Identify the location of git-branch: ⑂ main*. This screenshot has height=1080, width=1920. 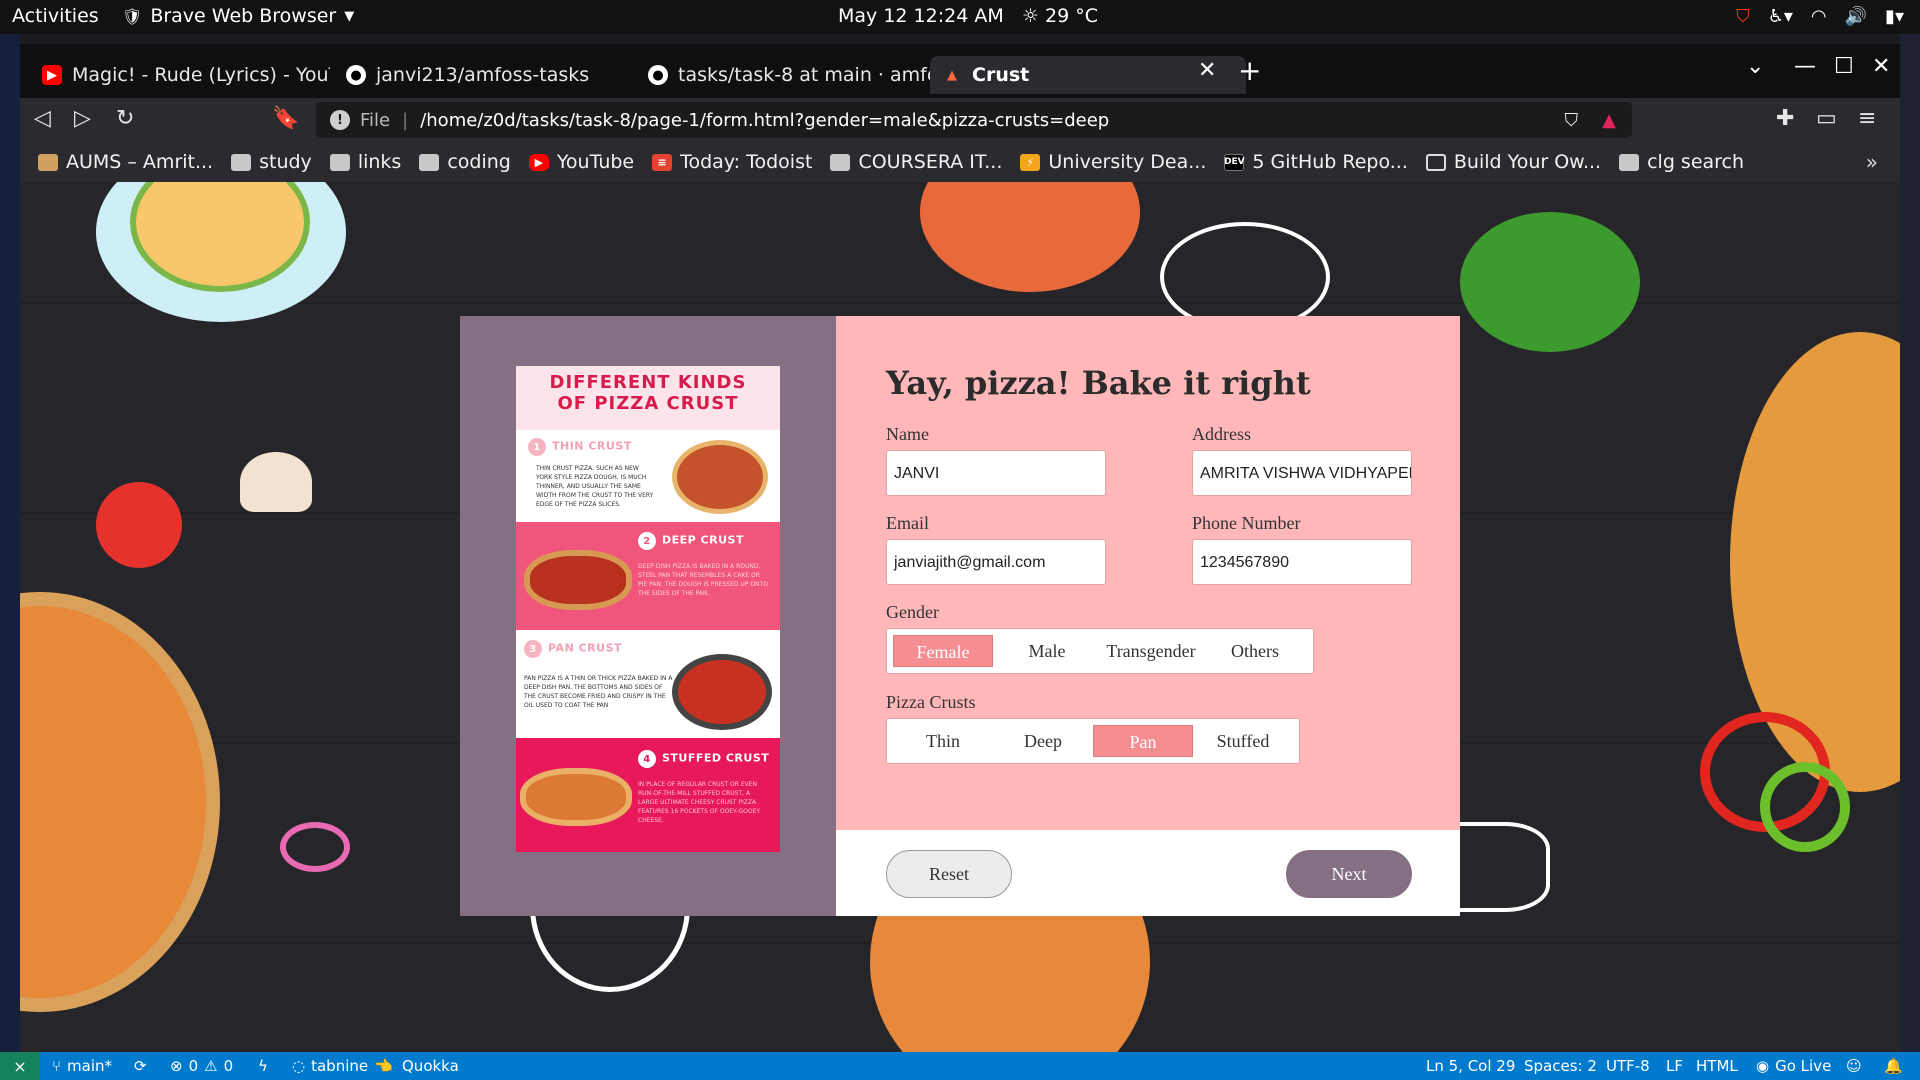
(82, 1066).